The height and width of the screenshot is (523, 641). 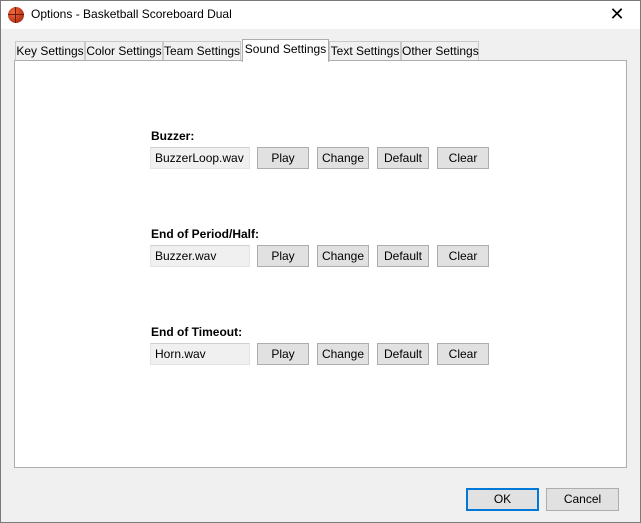 What do you see at coordinates (502, 499) in the screenshot?
I see `ok-button: OK` at bounding box center [502, 499].